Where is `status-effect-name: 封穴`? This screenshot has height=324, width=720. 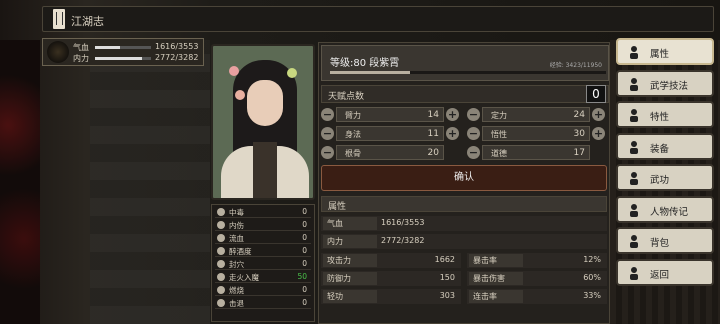 status-effect-name: 封穴 is located at coordinates (236, 264).